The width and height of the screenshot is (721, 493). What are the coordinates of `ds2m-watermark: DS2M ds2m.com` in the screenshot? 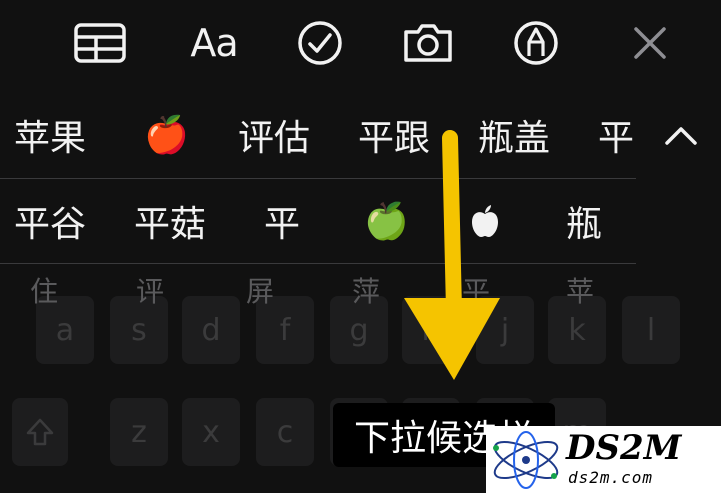 It's located at (603, 459).